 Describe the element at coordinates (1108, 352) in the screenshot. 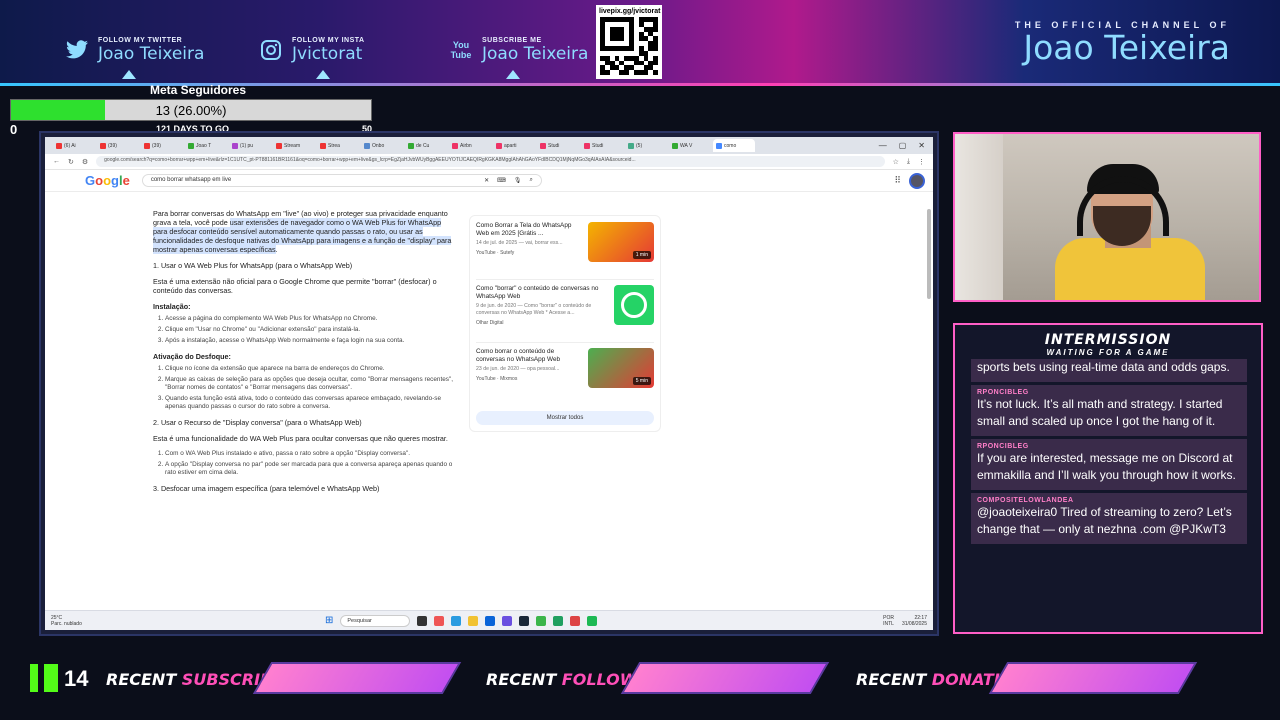

I see `chat-subtitle: WAITING FOR A GAME` at that location.